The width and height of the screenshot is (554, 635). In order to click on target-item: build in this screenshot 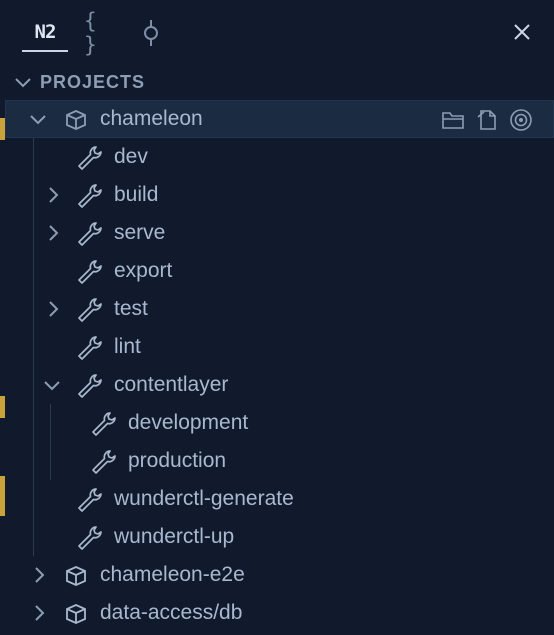, I will do `click(277, 195)`.